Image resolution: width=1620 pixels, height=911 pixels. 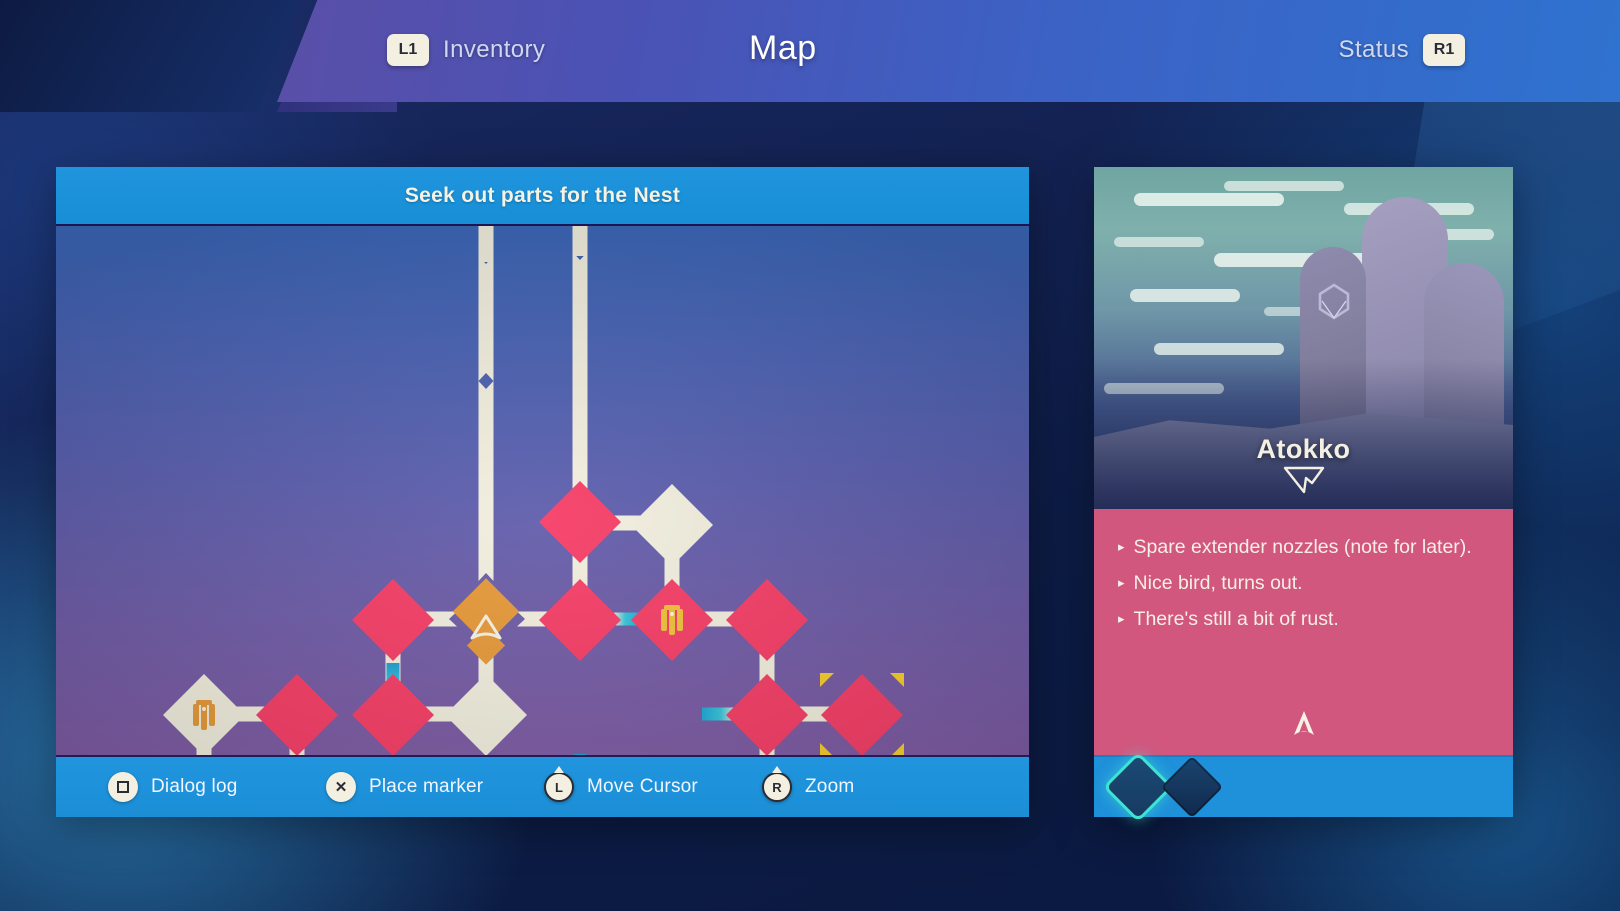 I want to click on note-item: ▸ There's still a bit of rust., so click(x=1303, y=620).